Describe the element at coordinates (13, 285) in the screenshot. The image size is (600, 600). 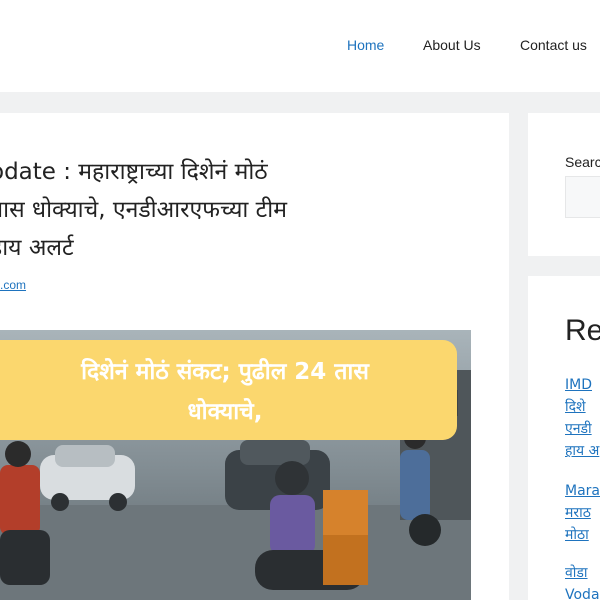
I see `author-link: .com` at that location.